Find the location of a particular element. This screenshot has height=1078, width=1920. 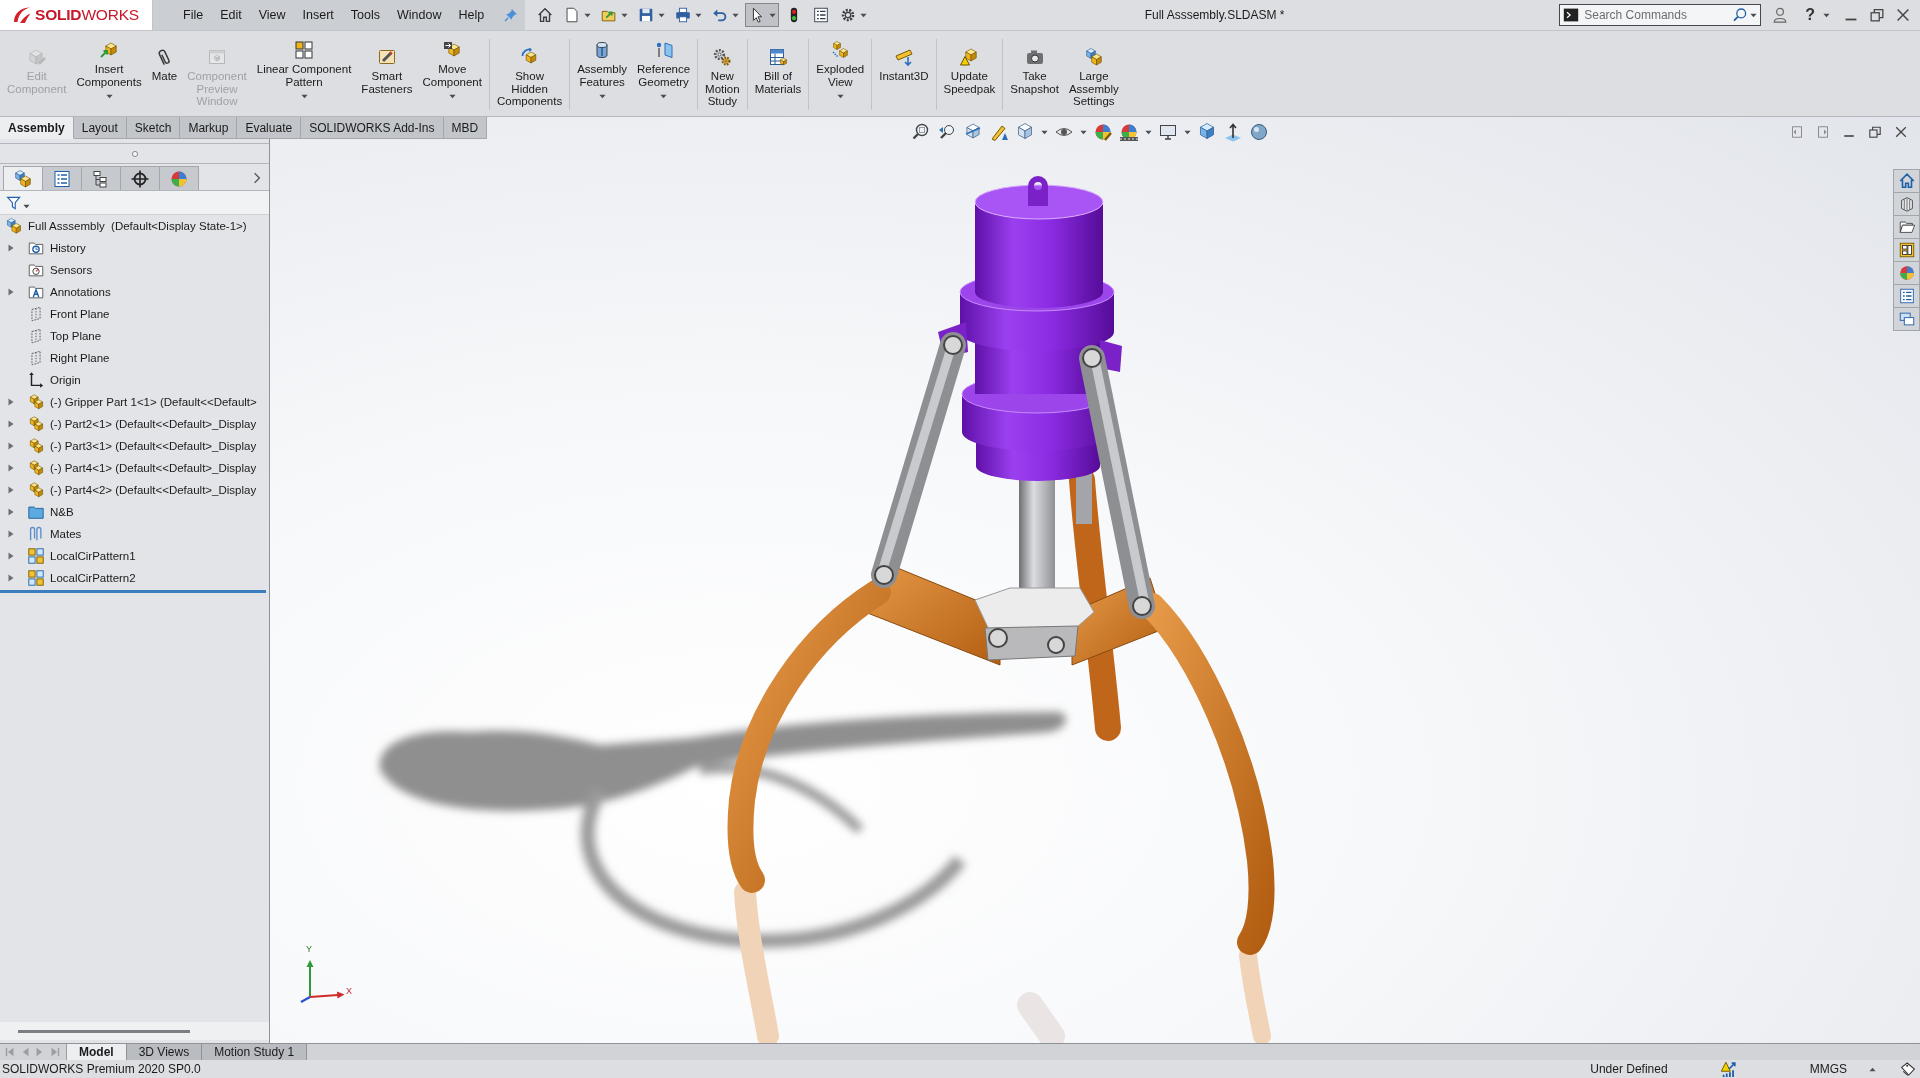

tab: Motion Study 1 is located at coordinates (255, 1052).